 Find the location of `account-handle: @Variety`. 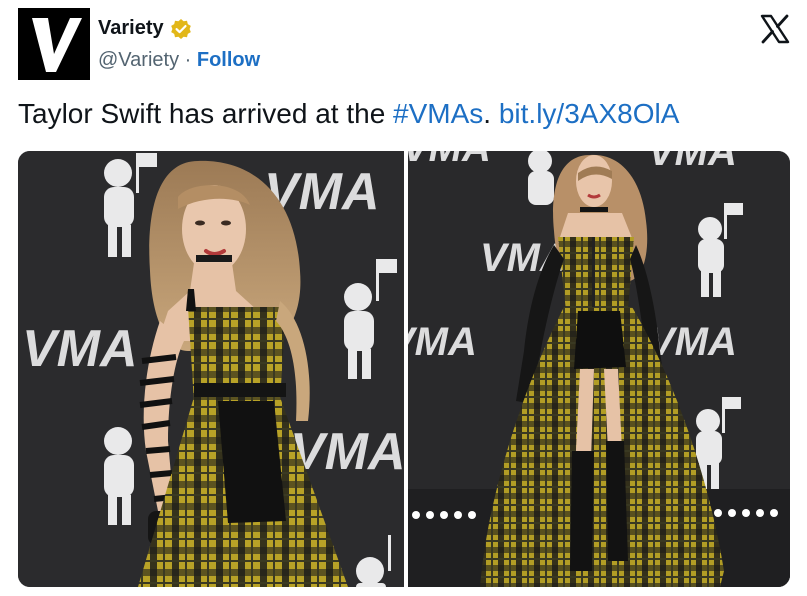

account-handle: @Variety is located at coordinates (138, 60).